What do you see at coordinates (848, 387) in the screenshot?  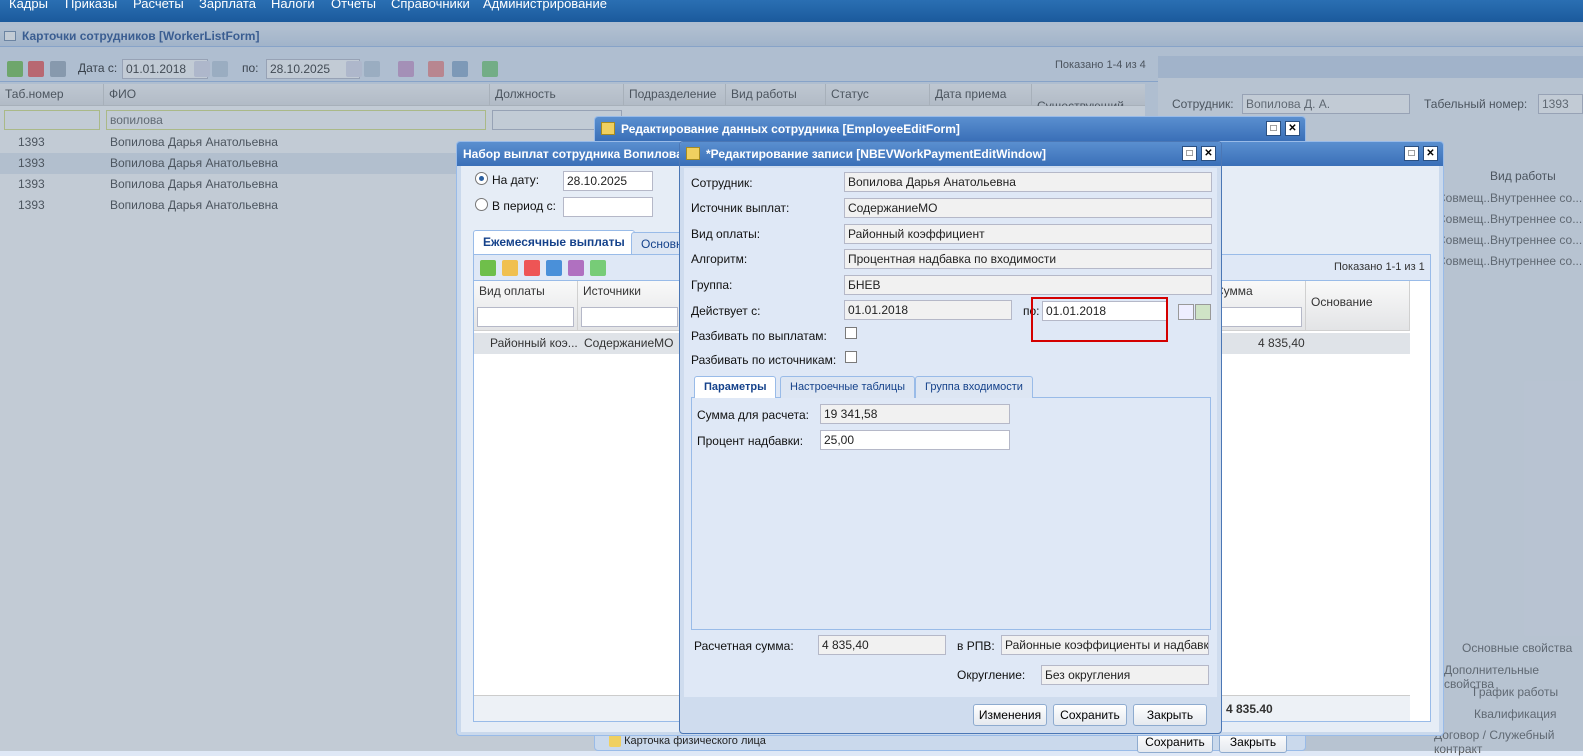 I see `tab-settings-tables: Настроечные таблицы` at bounding box center [848, 387].